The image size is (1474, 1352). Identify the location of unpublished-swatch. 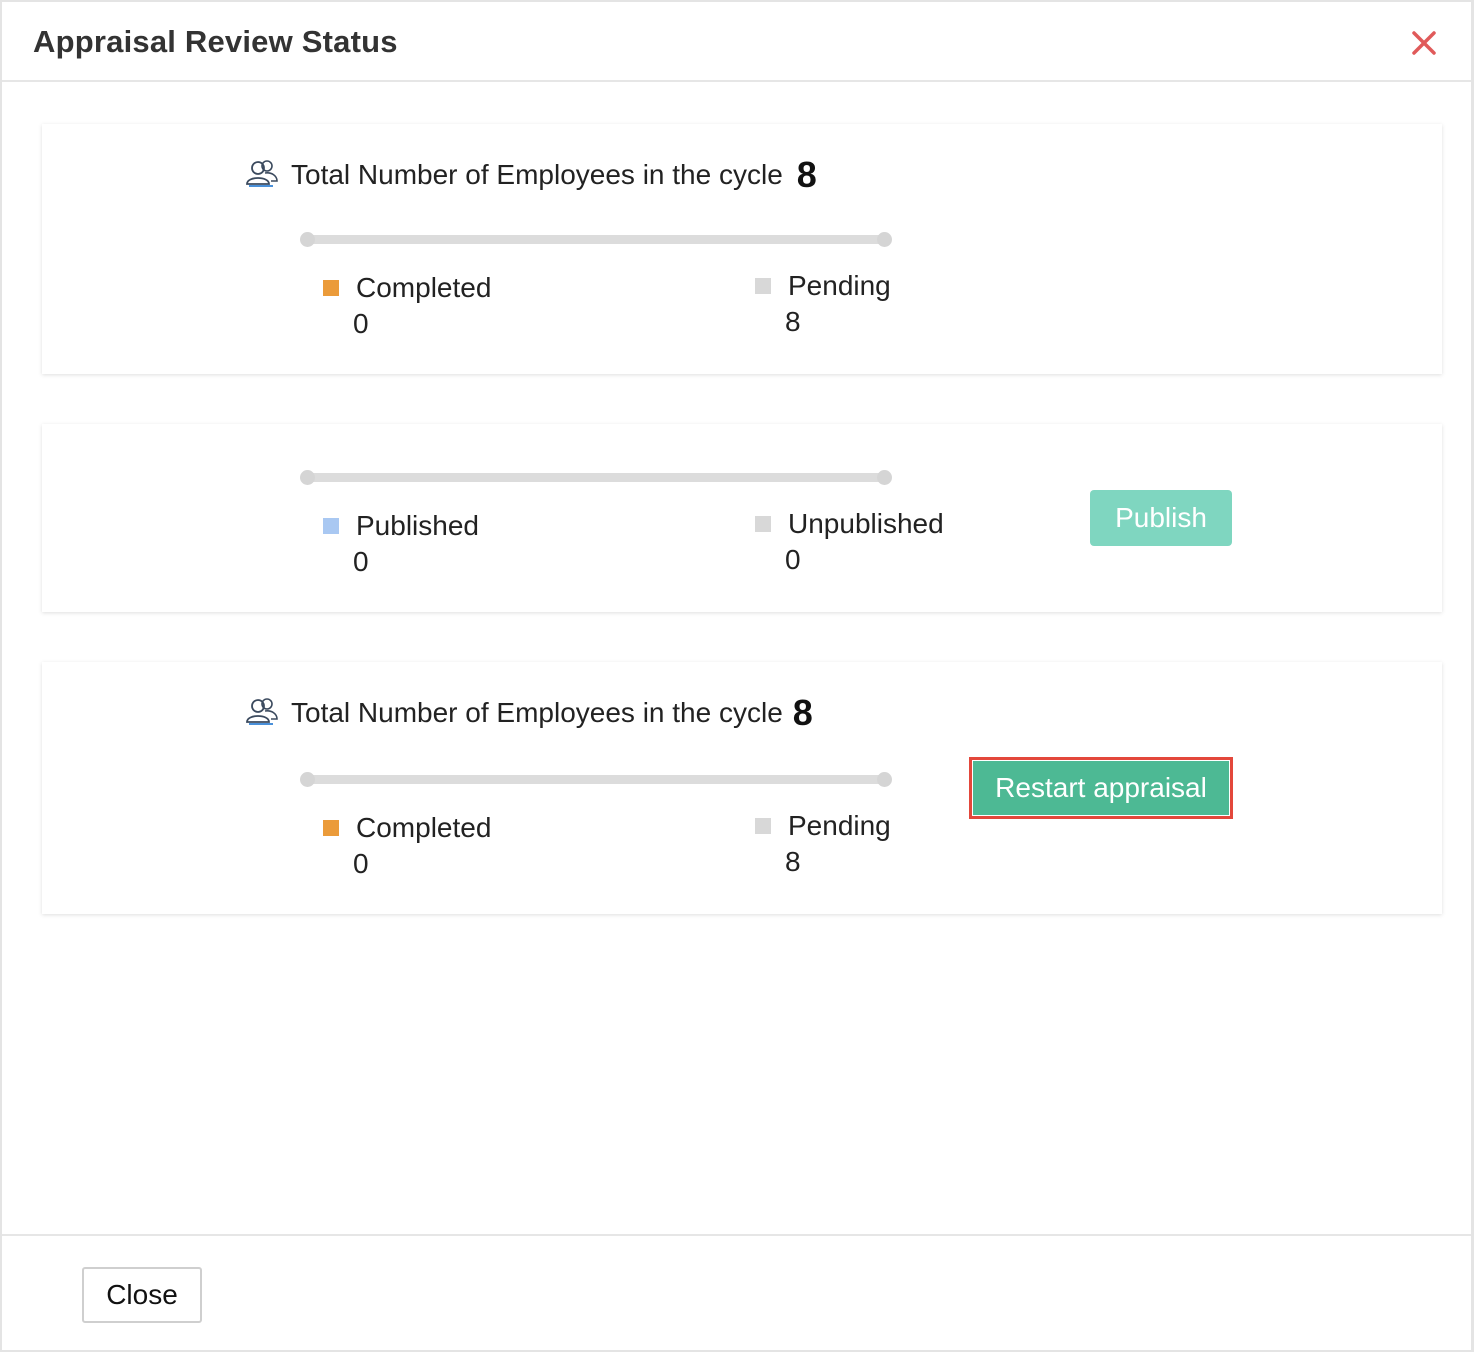
(763, 524).